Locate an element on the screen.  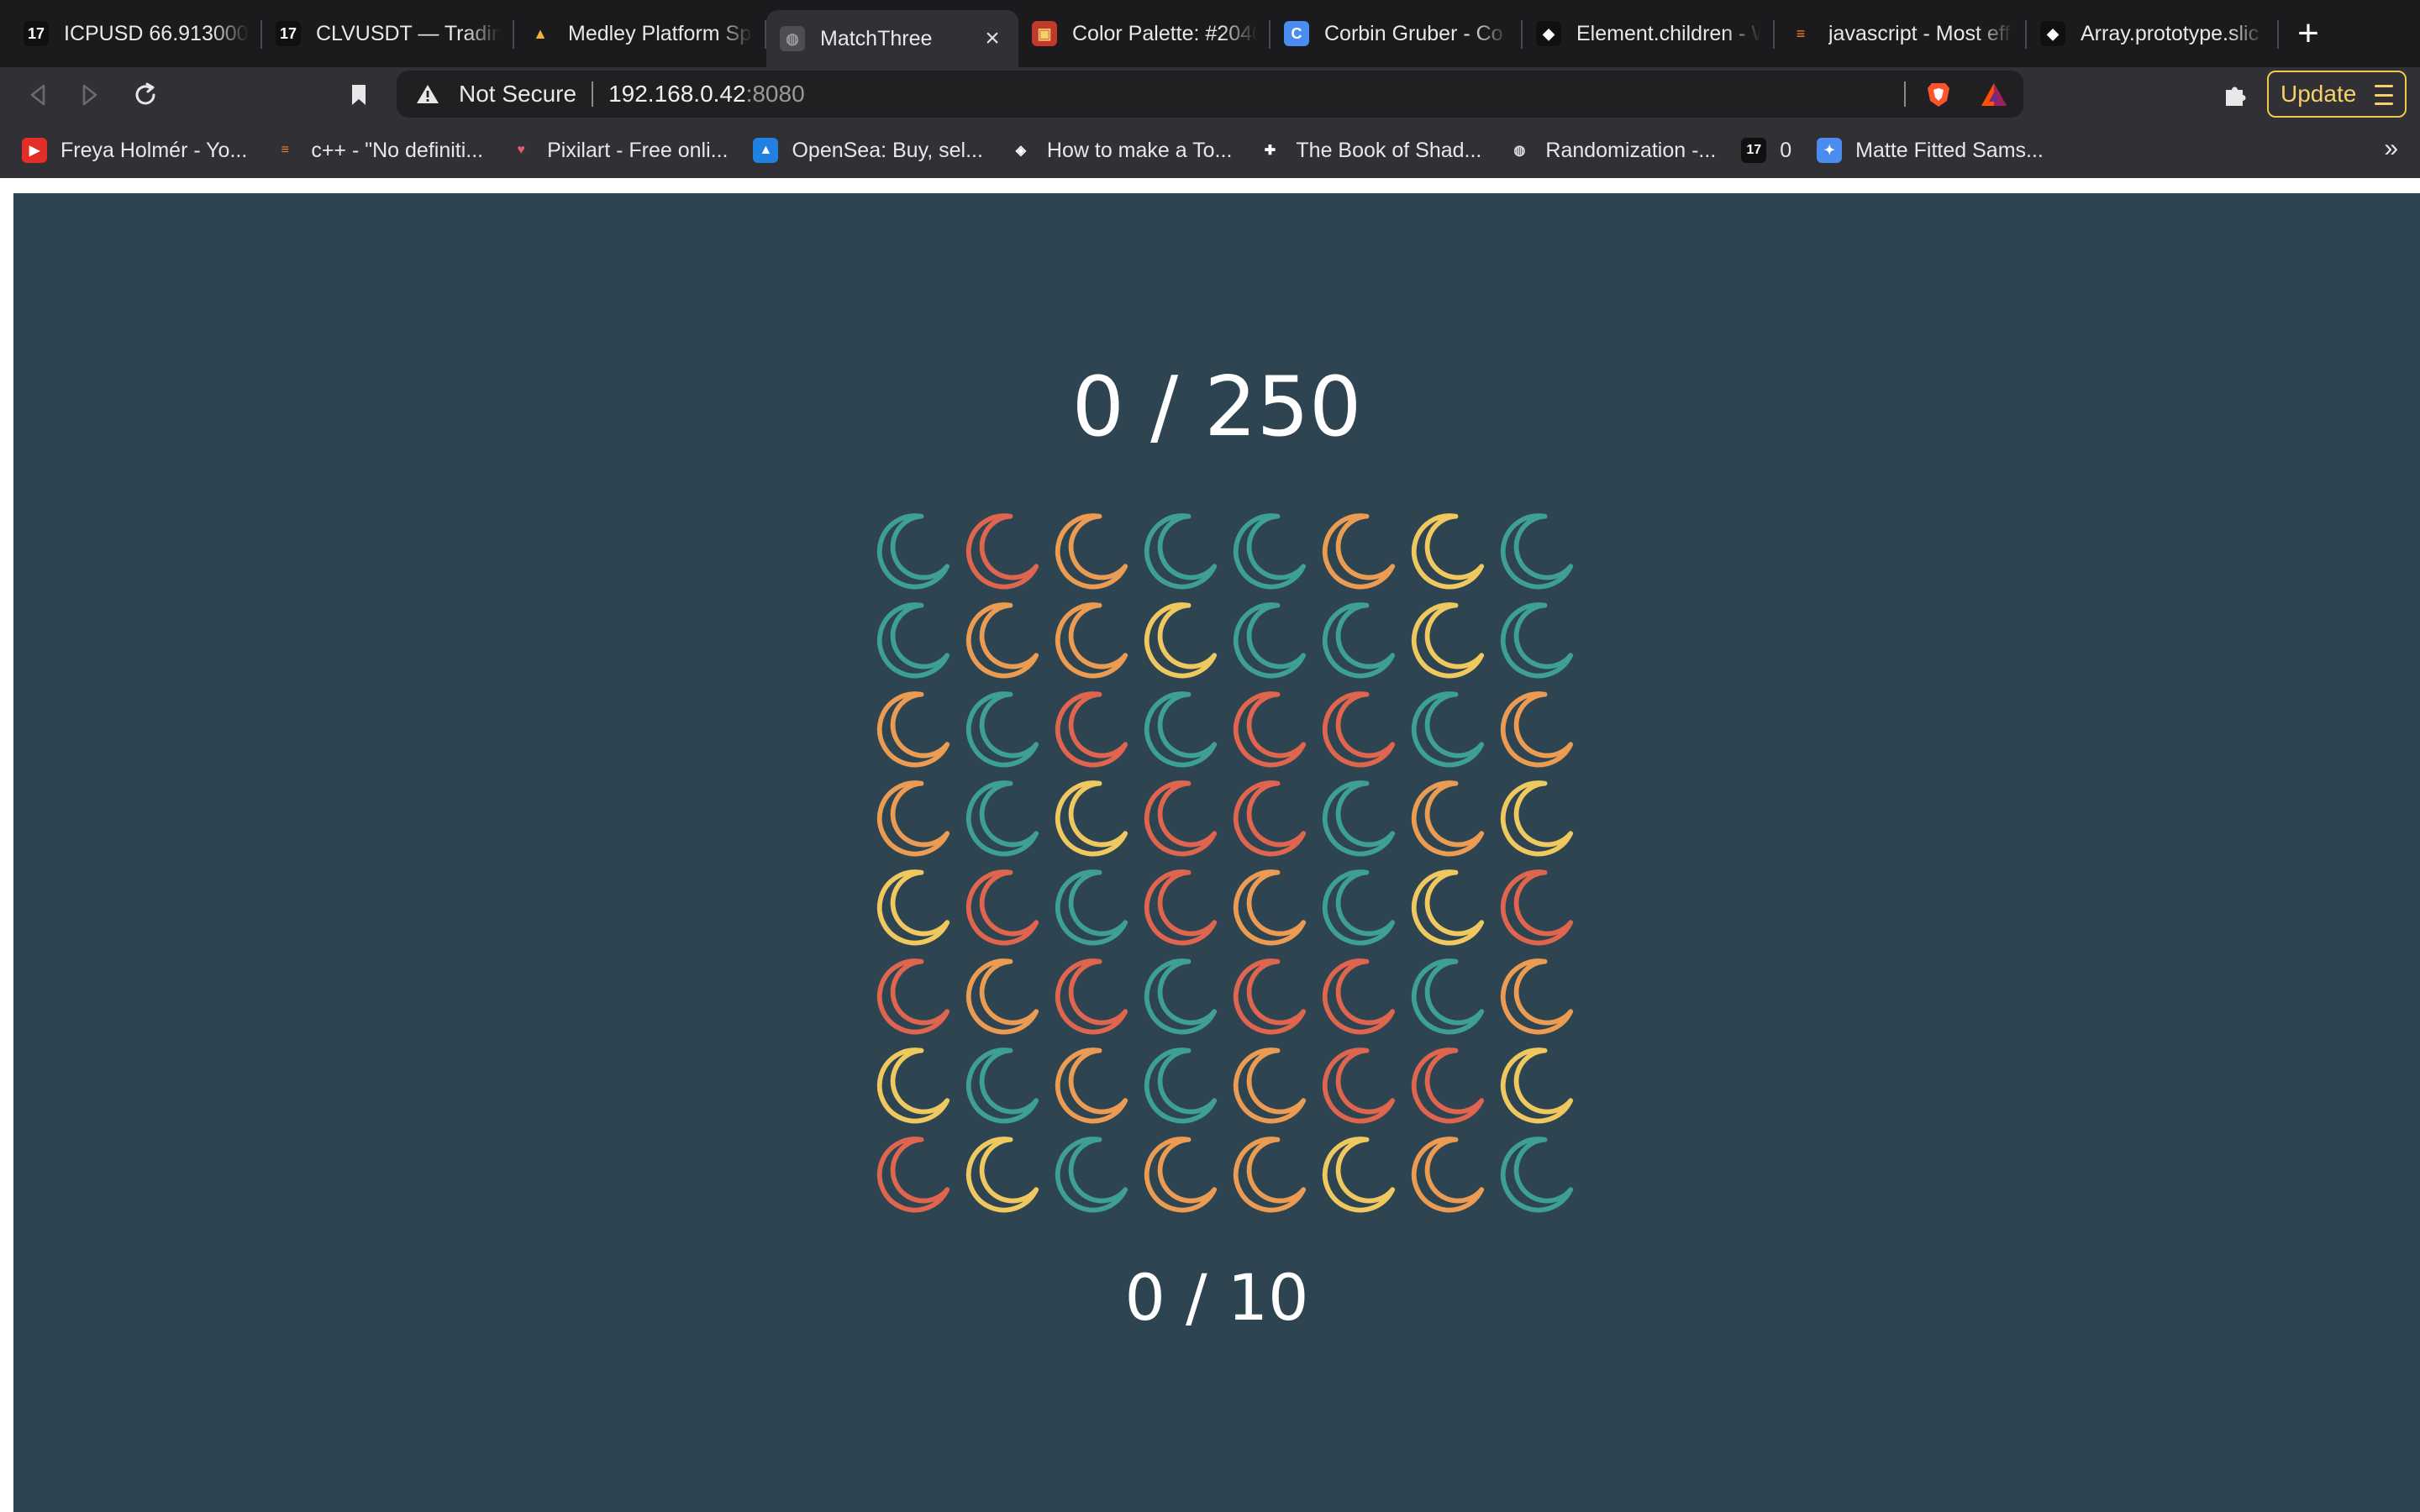
tab-7: ≡ javascript - Most eff is located at coordinates (1901, 33).